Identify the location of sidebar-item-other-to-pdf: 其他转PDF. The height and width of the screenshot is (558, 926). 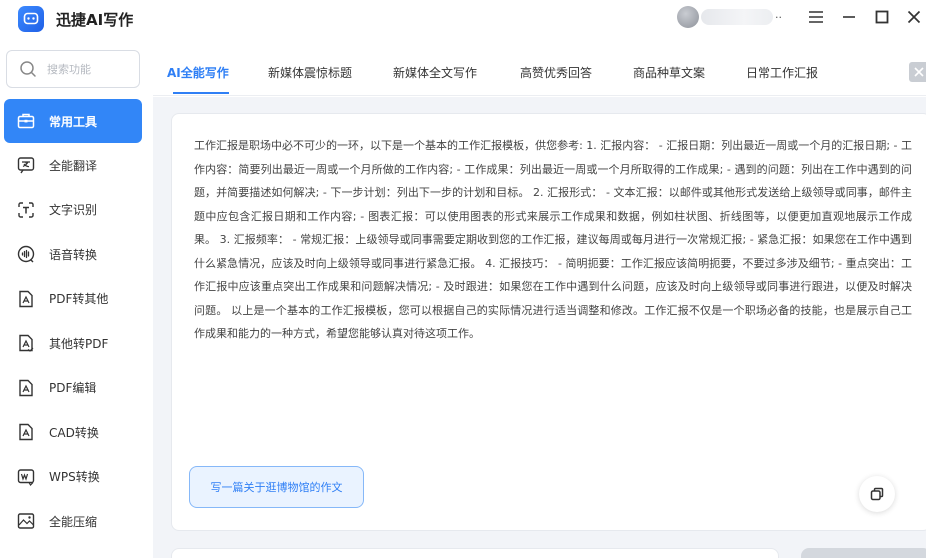
(73, 343).